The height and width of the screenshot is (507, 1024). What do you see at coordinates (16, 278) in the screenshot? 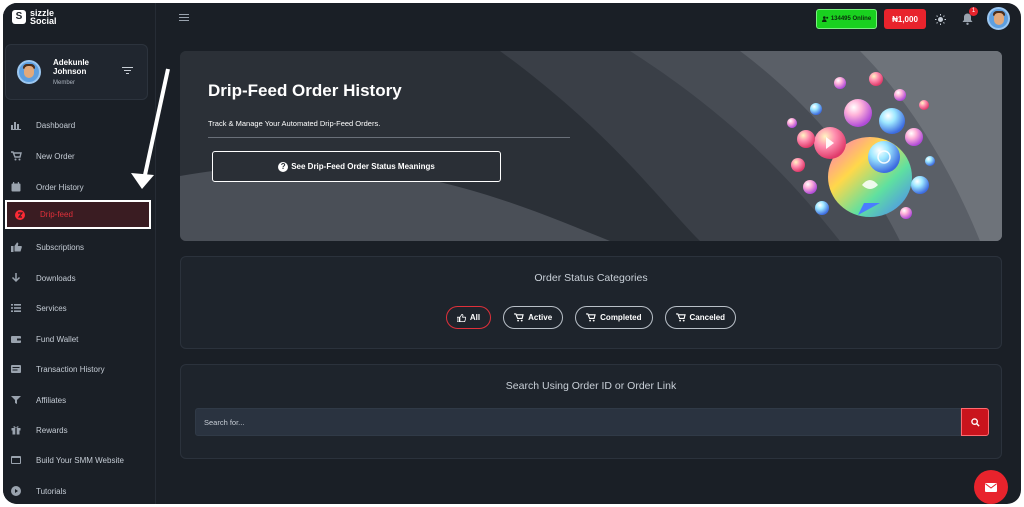
I see `download-icon` at bounding box center [16, 278].